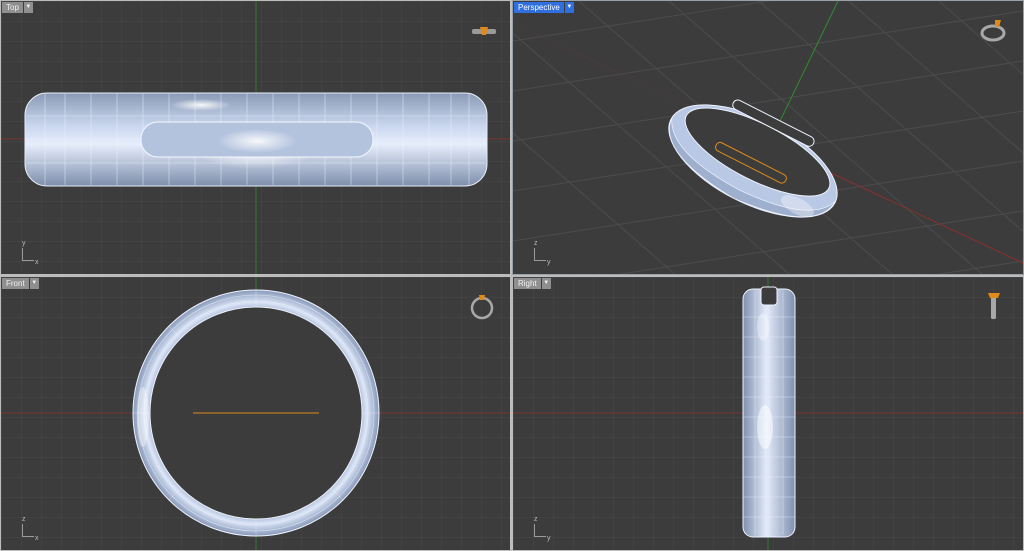 Image resolution: width=1024 pixels, height=551 pixels. What do you see at coordinates (754, 158) in the screenshot?
I see `ring-perspective-shape` at bounding box center [754, 158].